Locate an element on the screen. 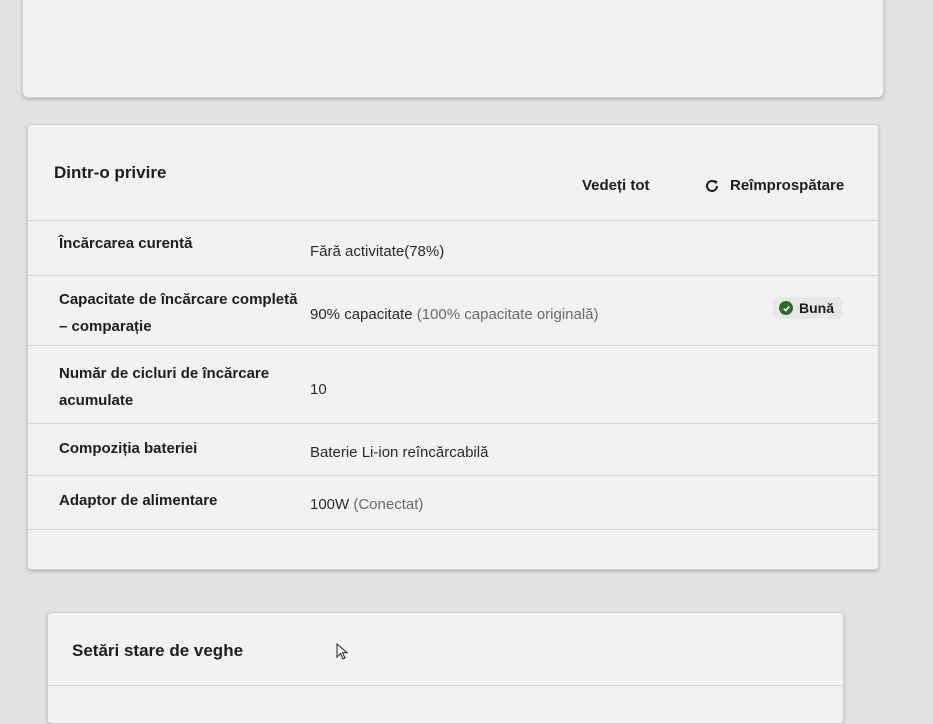 The height and width of the screenshot is (724, 933). view-all-button: Vedeți tot is located at coordinates (616, 185).